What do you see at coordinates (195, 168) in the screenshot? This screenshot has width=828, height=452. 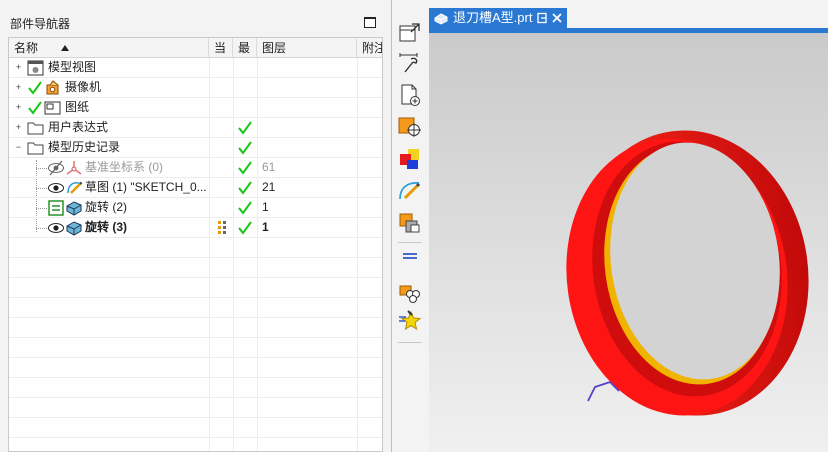 I see `tree-row-datum-csys: 基准坐标系 (0) 61` at bounding box center [195, 168].